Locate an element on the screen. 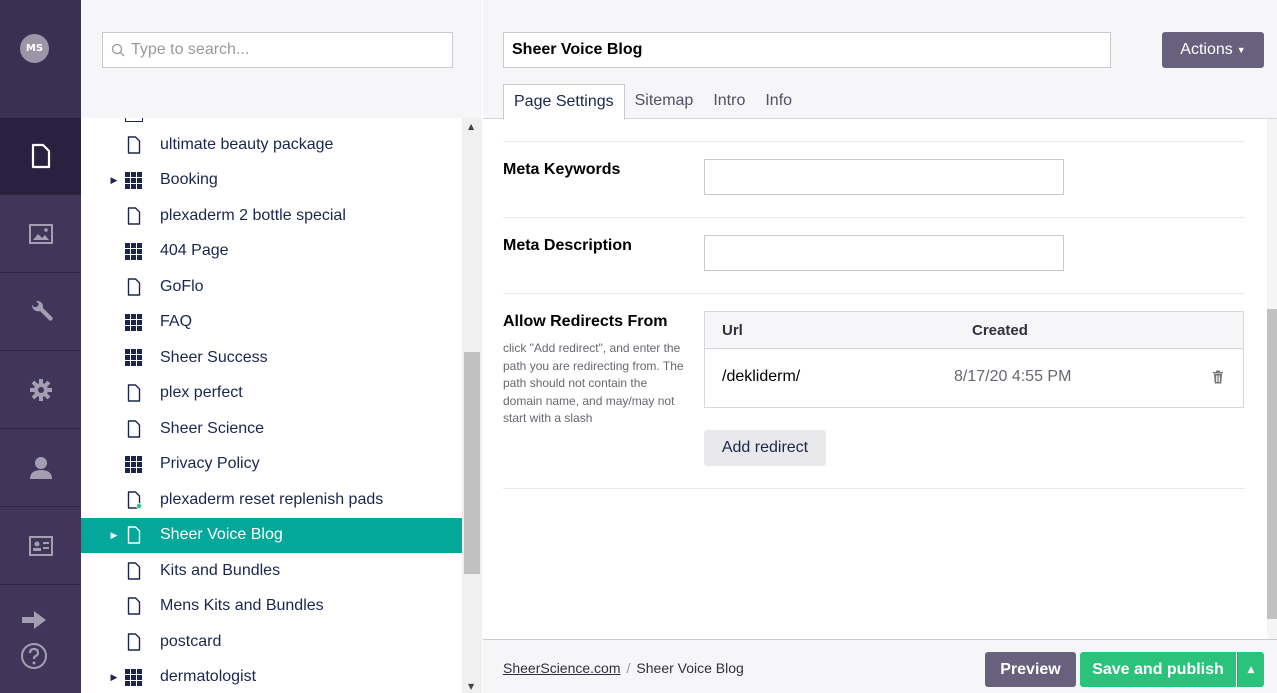 This screenshot has height=693, width=1277. tree-item: plex perfect is located at coordinates (271, 394).